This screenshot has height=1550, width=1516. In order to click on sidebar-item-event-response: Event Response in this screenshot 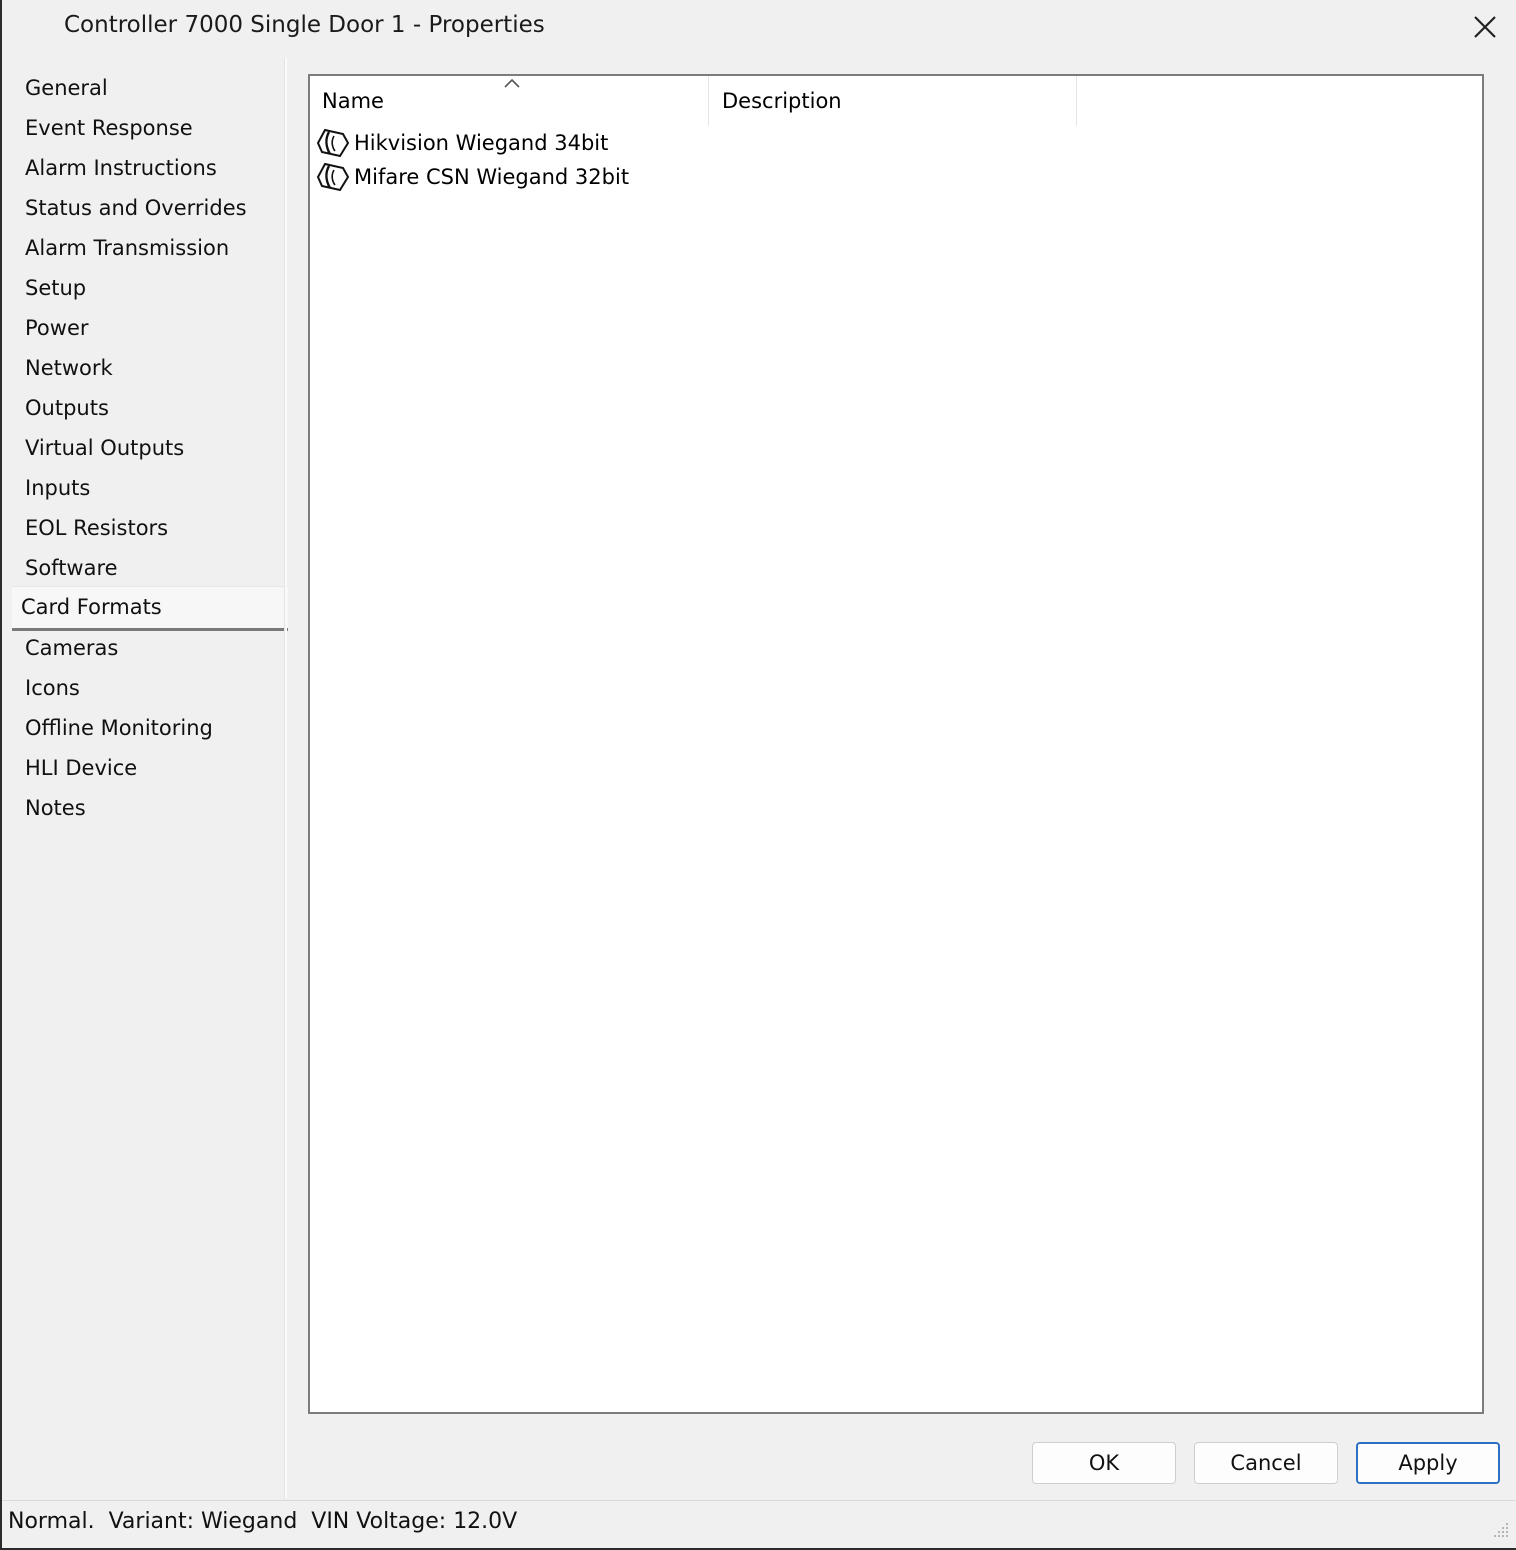, I will do `click(150, 128)`.